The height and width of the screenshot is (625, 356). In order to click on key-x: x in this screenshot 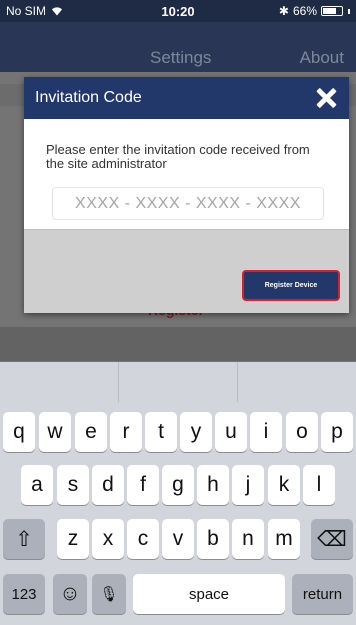, I will do `click(108, 539)`.